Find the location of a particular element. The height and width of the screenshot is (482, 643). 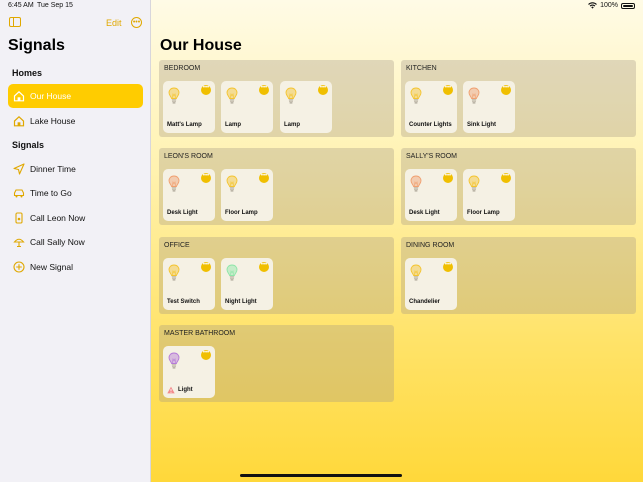

sidebar-item-new-signal: New Signal is located at coordinates (75, 267).